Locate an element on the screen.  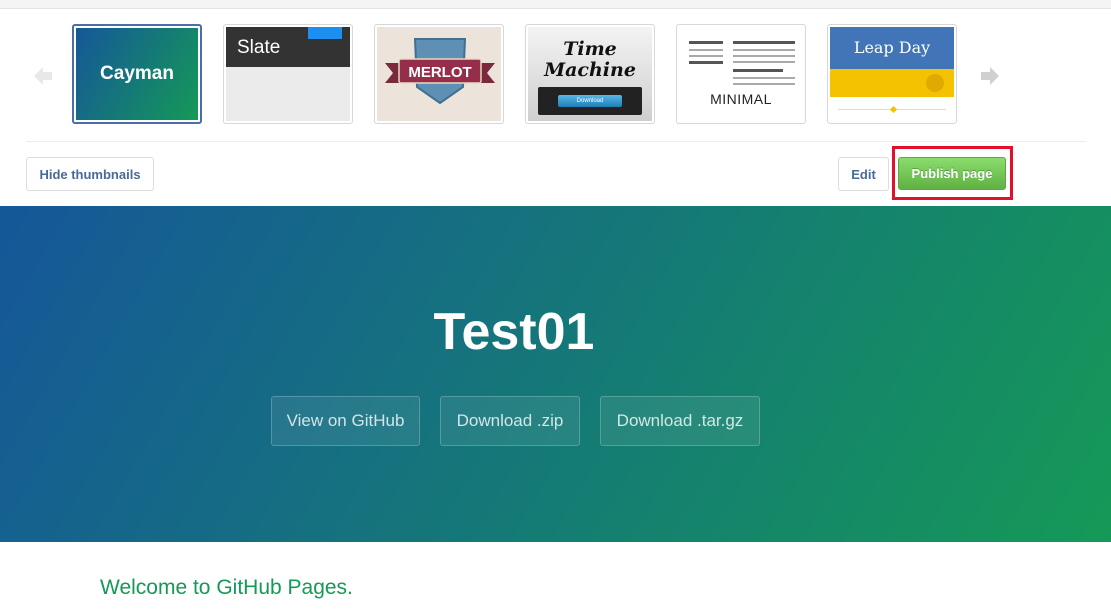
theme-label: Leap Day is located at coordinates (892, 47).